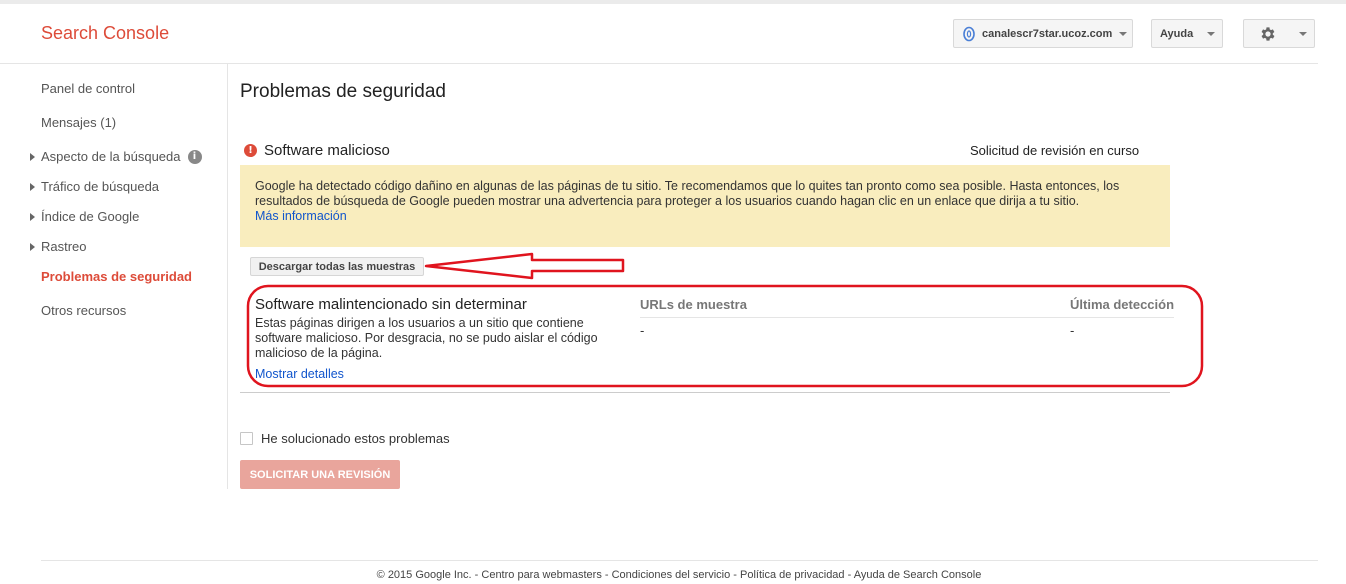  Describe the element at coordinates (246, 438) in the screenshot. I see `fixed-checkbox` at that location.